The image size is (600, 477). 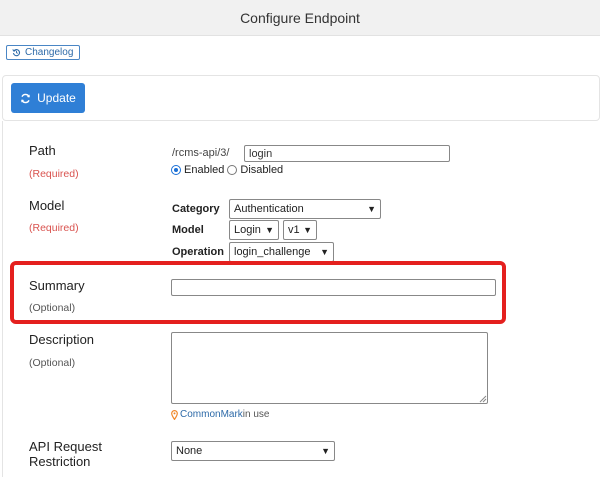 What do you see at coordinates (258, 292) in the screenshot?
I see `summary-highlight-box` at bounding box center [258, 292].